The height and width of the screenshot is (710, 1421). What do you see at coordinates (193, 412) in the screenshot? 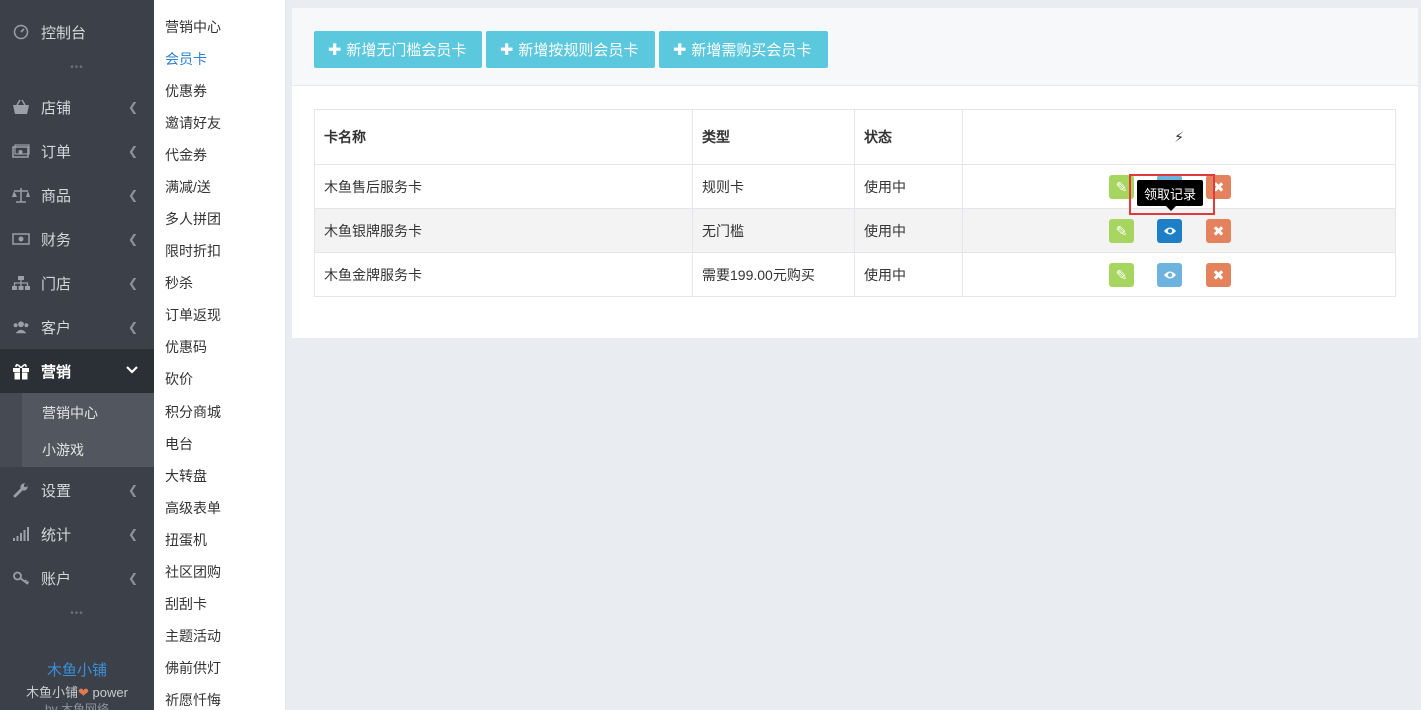
I see `submenu-item: 积分商城` at bounding box center [193, 412].